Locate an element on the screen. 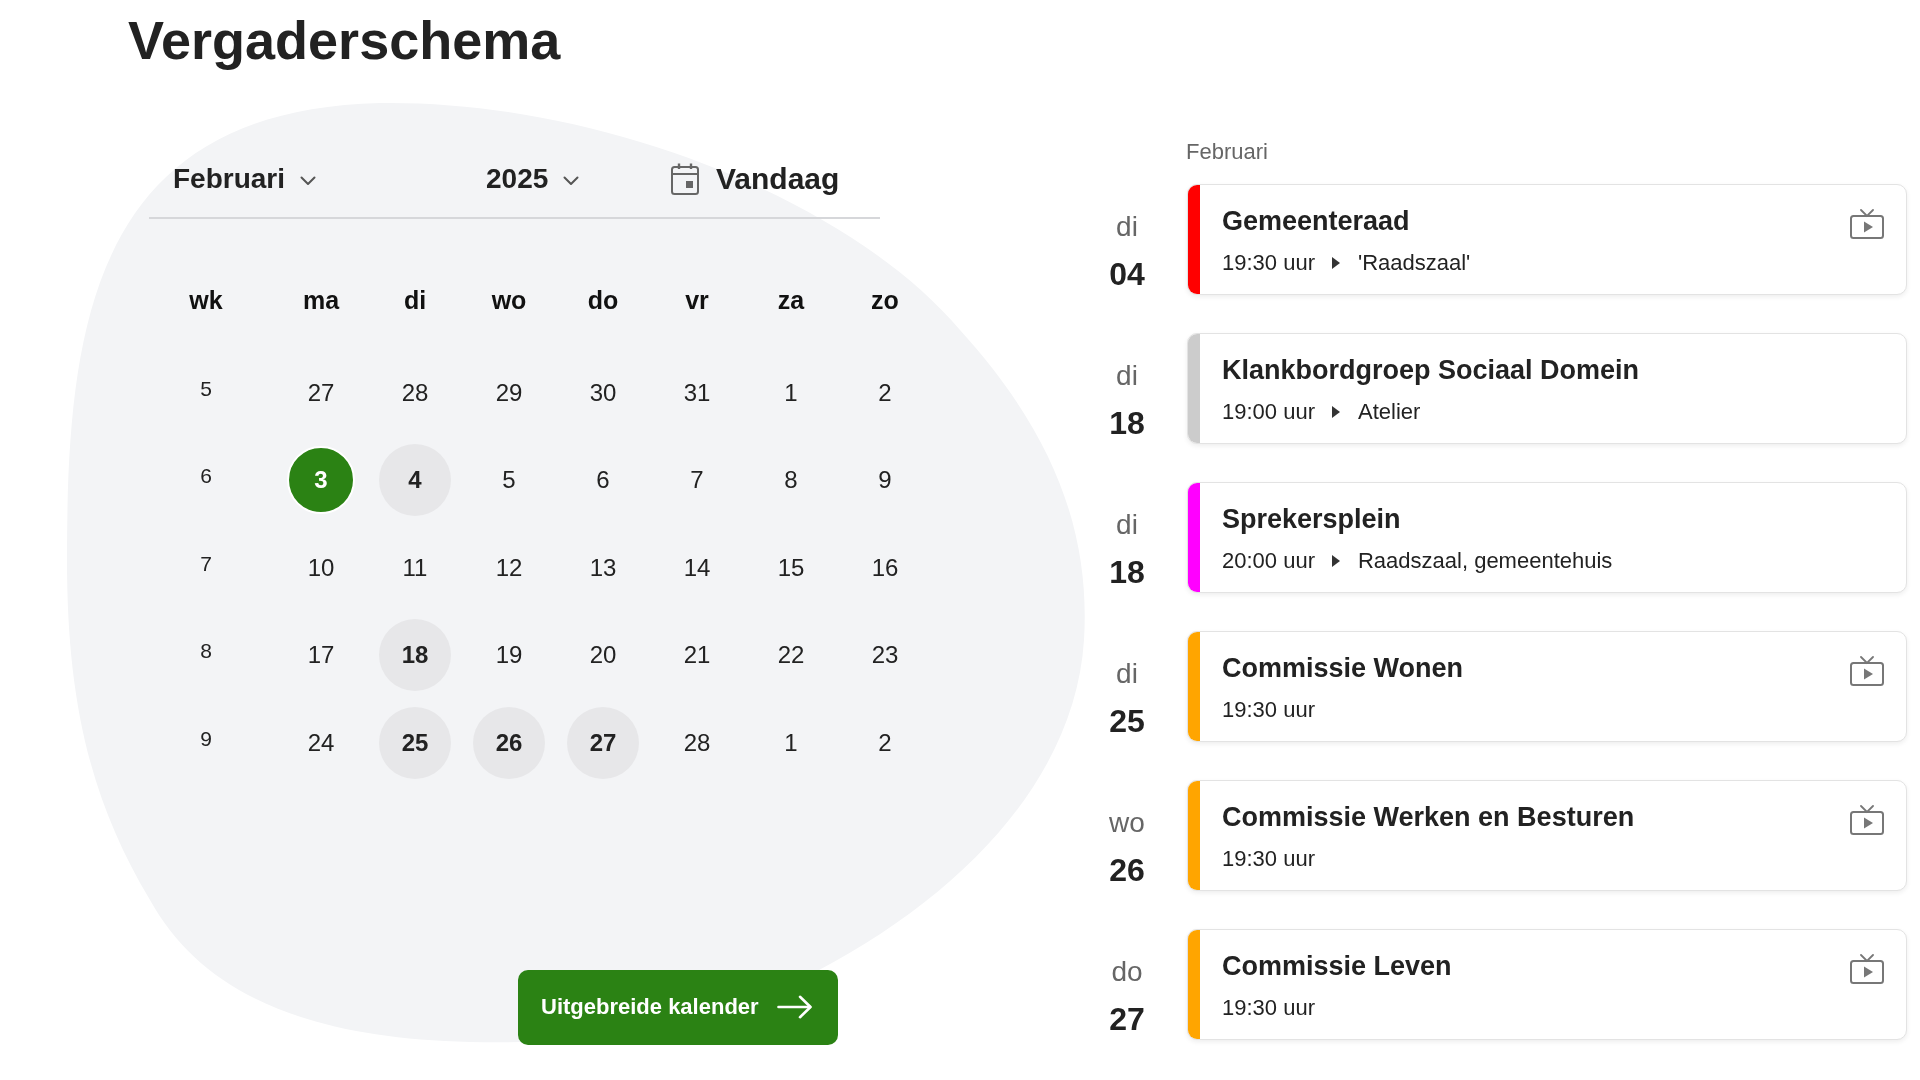 The image size is (1920, 1080). weekday-label: wo is located at coordinates (1127, 823).